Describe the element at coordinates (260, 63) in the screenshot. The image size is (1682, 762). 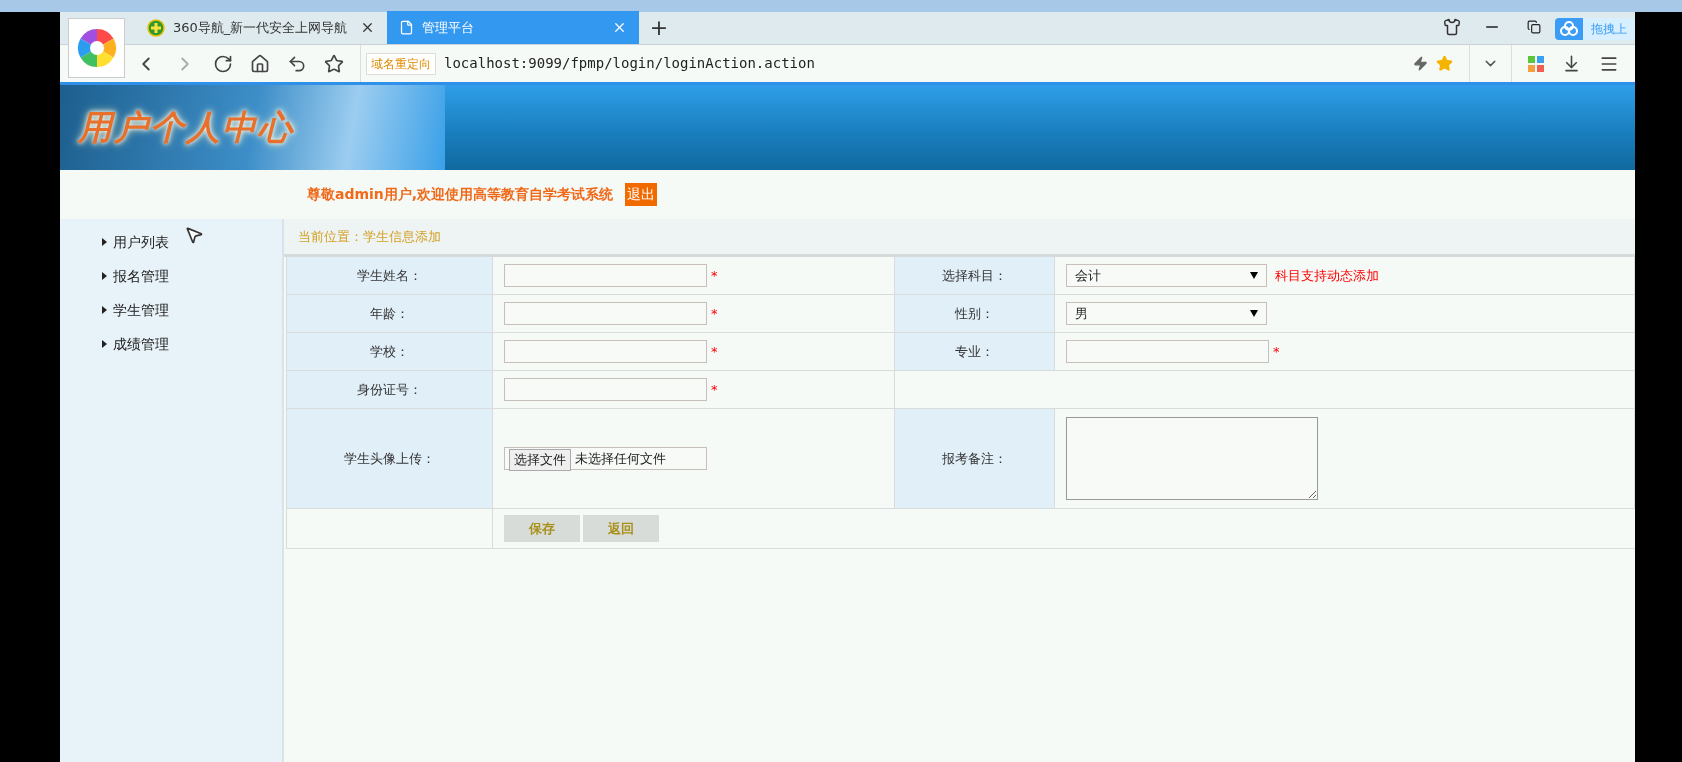
I see `home-icon` at that location.